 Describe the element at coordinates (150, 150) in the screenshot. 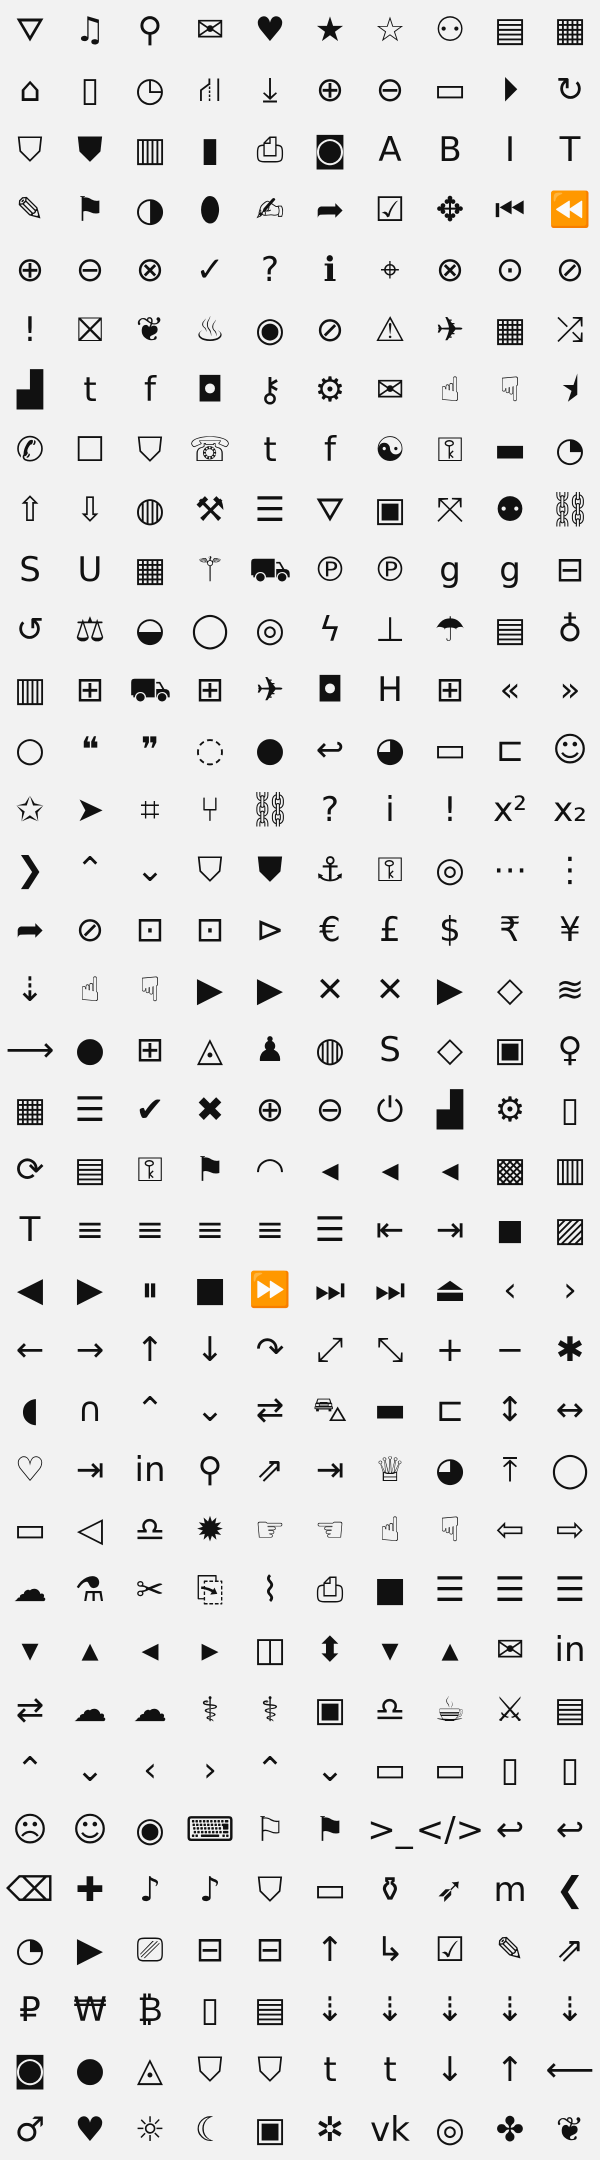

I see `book-icon: ▥` at that location.